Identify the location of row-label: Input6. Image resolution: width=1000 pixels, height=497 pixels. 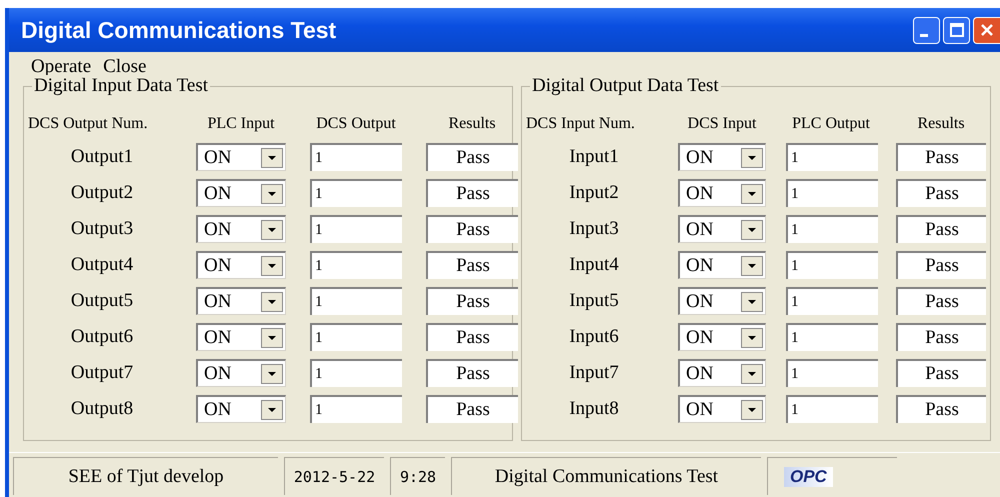
(594, 337).